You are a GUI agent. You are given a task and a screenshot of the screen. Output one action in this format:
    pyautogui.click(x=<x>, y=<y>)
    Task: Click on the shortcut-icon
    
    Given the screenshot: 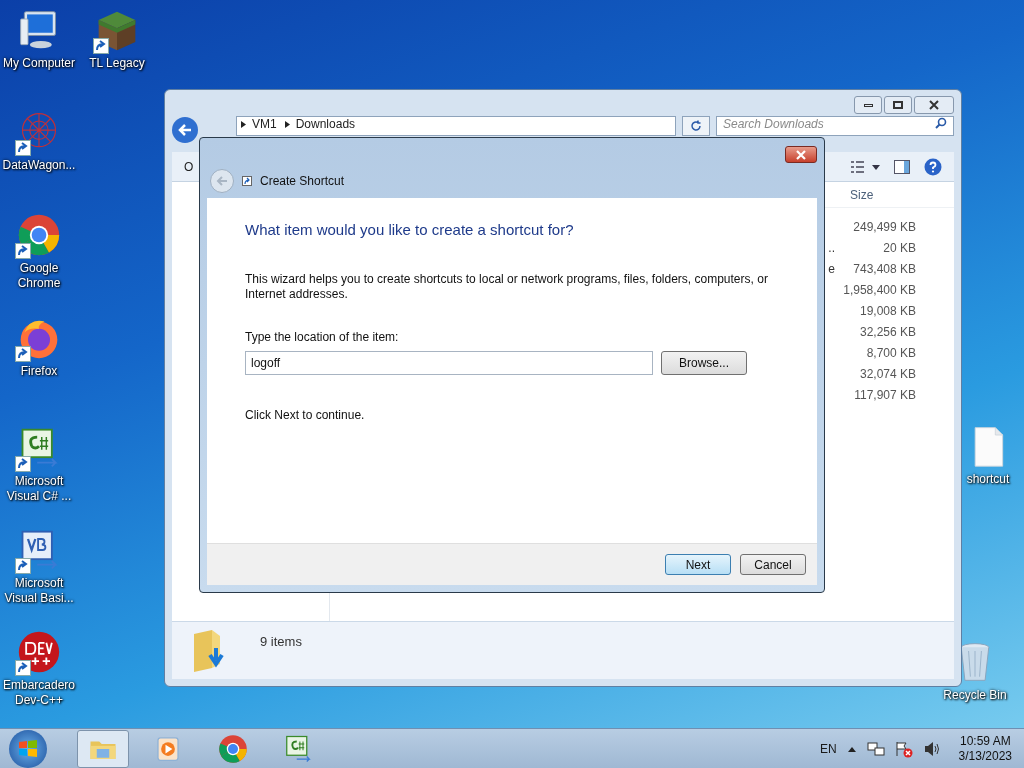 What is the action you would take?
    pyautogui.click(x=247, y=180)
    